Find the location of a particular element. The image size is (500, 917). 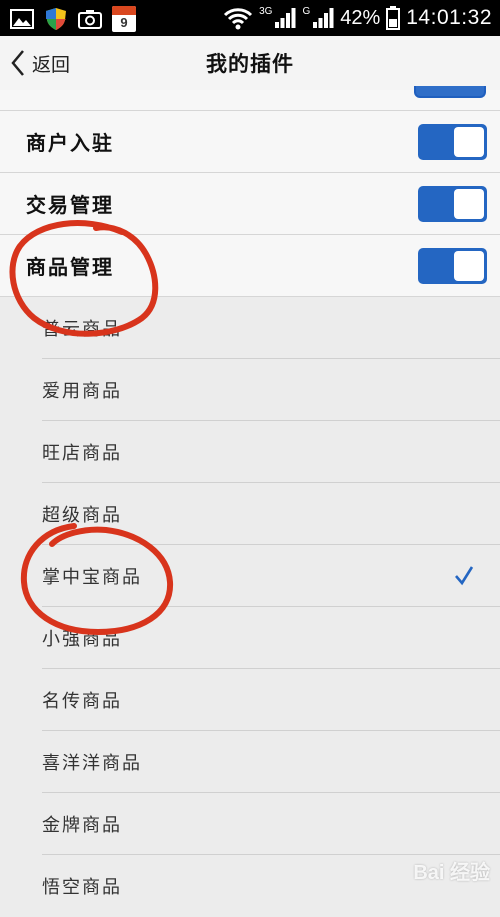

battery-percent: 42% is located at coordinates (360, 17).